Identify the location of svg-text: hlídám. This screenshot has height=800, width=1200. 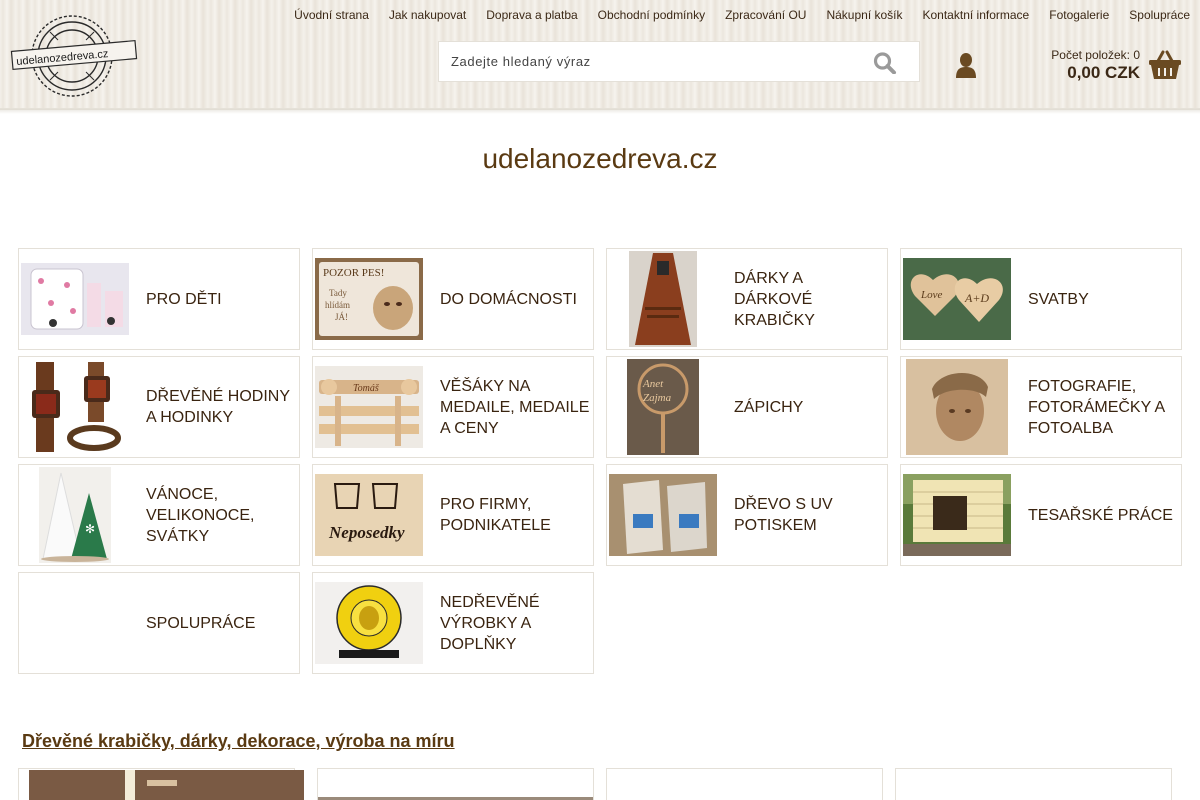
(337, 305).